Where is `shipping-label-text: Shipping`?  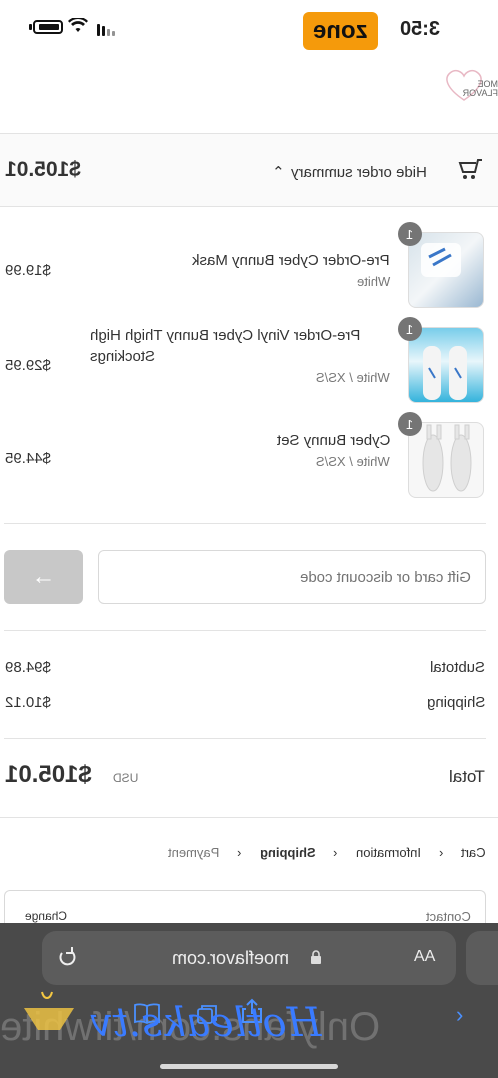 shipping-label-text: Shipping is located at coordinates (455, 702).